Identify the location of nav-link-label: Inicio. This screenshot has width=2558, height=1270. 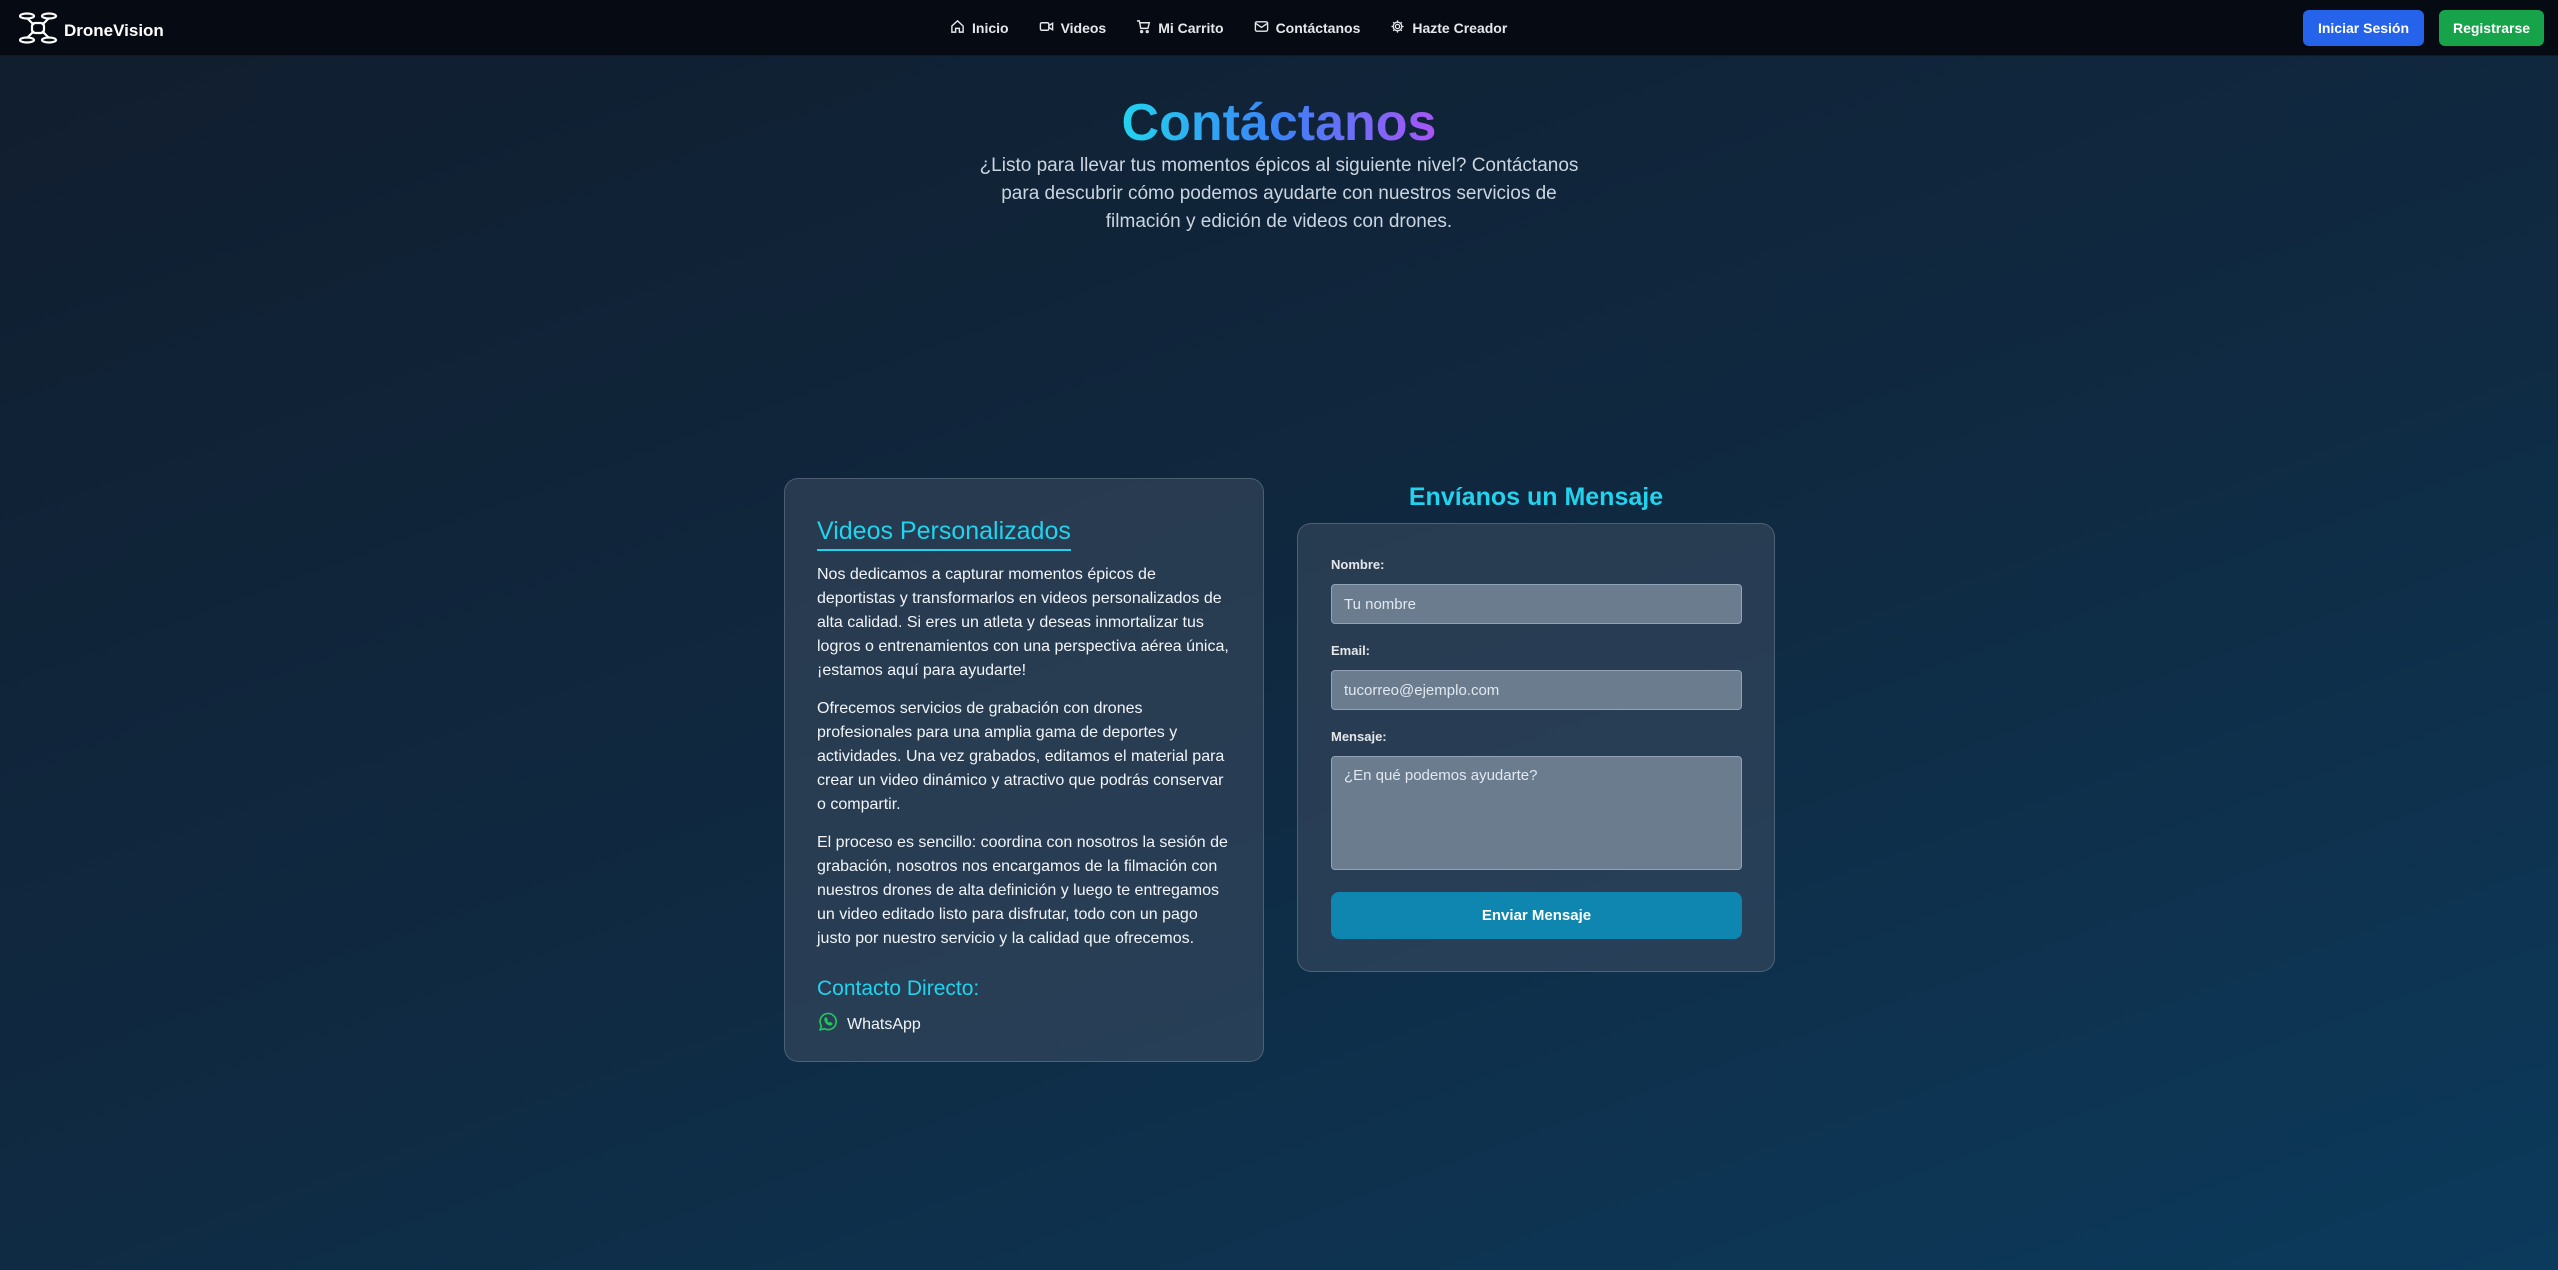
(990, 28).